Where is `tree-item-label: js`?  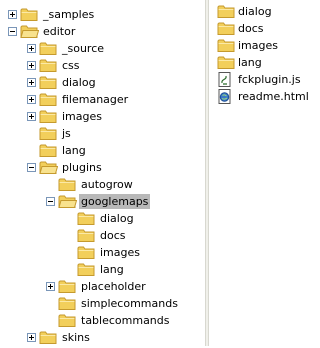
tree-item-label: js is located at coordinates (66, 133).